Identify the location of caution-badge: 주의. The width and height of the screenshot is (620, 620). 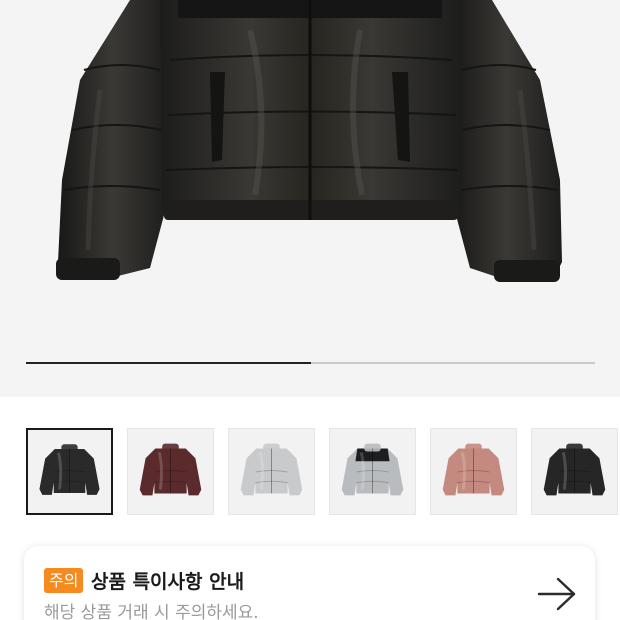
(64, 580).